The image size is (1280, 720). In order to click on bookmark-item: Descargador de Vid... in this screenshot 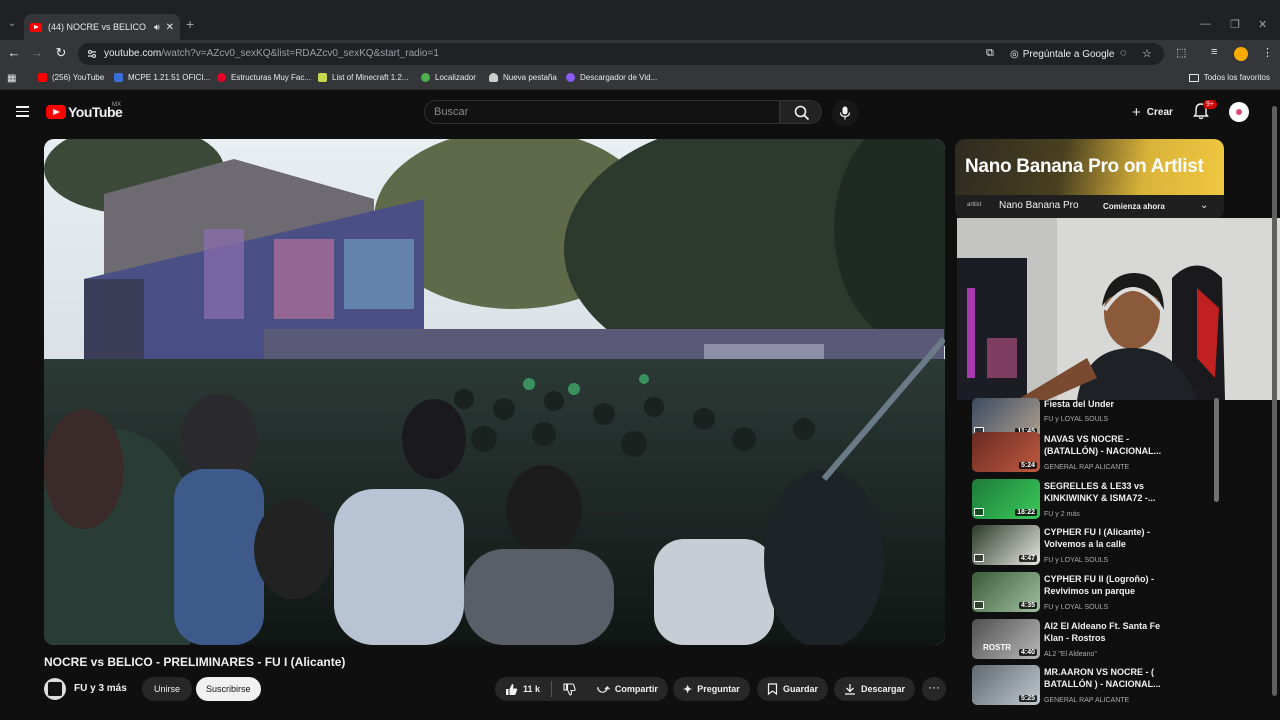, I will do `click(611, 77)`.